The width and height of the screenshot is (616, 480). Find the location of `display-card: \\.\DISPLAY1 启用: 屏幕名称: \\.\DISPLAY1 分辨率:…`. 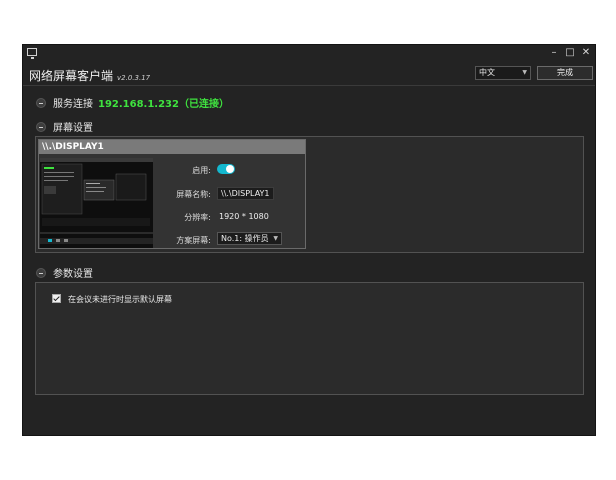

display-card: \\.\DISPLAY1 启用: 屏幕名称: \\.\DISPLAY1 分辨率:… is located at coordinates (172, 194).